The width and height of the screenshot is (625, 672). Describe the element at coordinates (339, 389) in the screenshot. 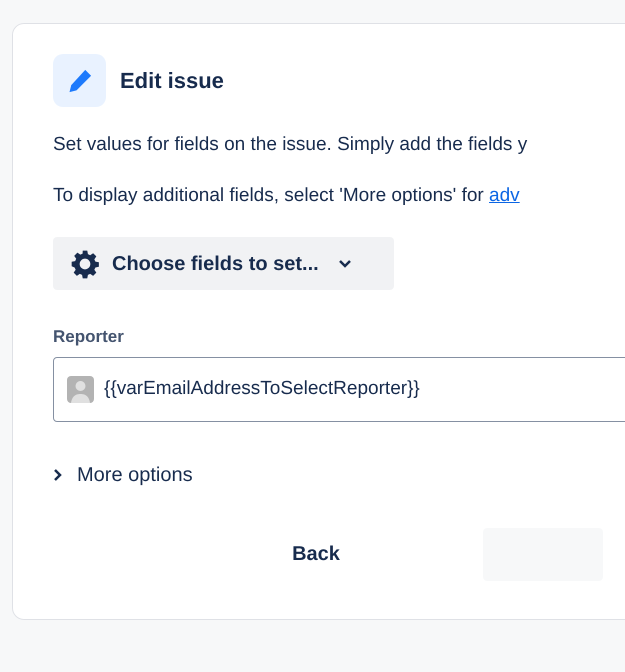

I see `reporter-field: {{varEmailAddressToSelectReporter}}` at that location.